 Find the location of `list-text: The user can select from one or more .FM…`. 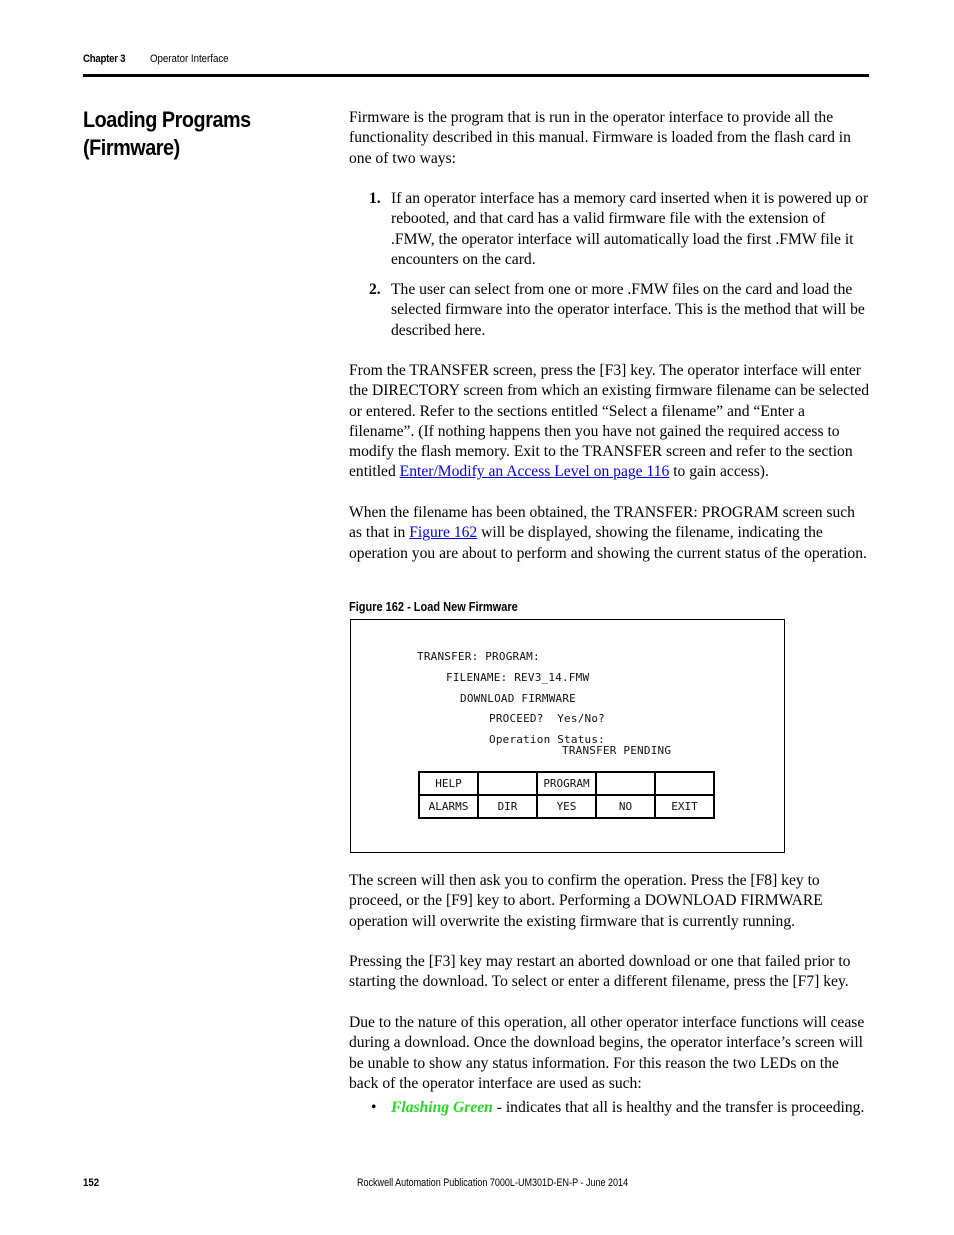

list-text: The user can select from one or more .FM… is located at coordinates (628, 310).